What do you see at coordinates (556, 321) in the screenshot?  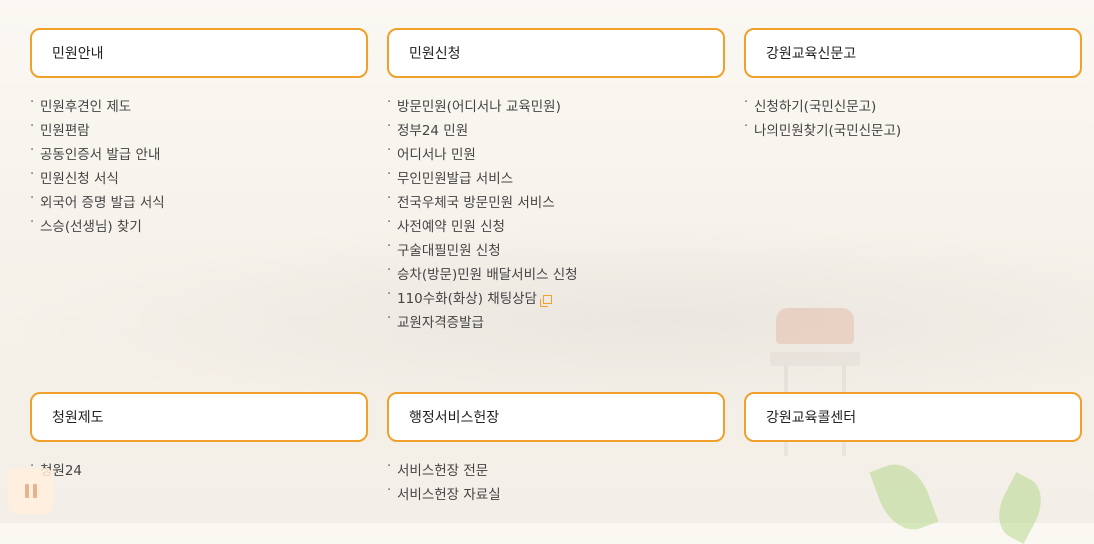 I see `list-link: 교원자격증발급` at bounding box center [556, 321].